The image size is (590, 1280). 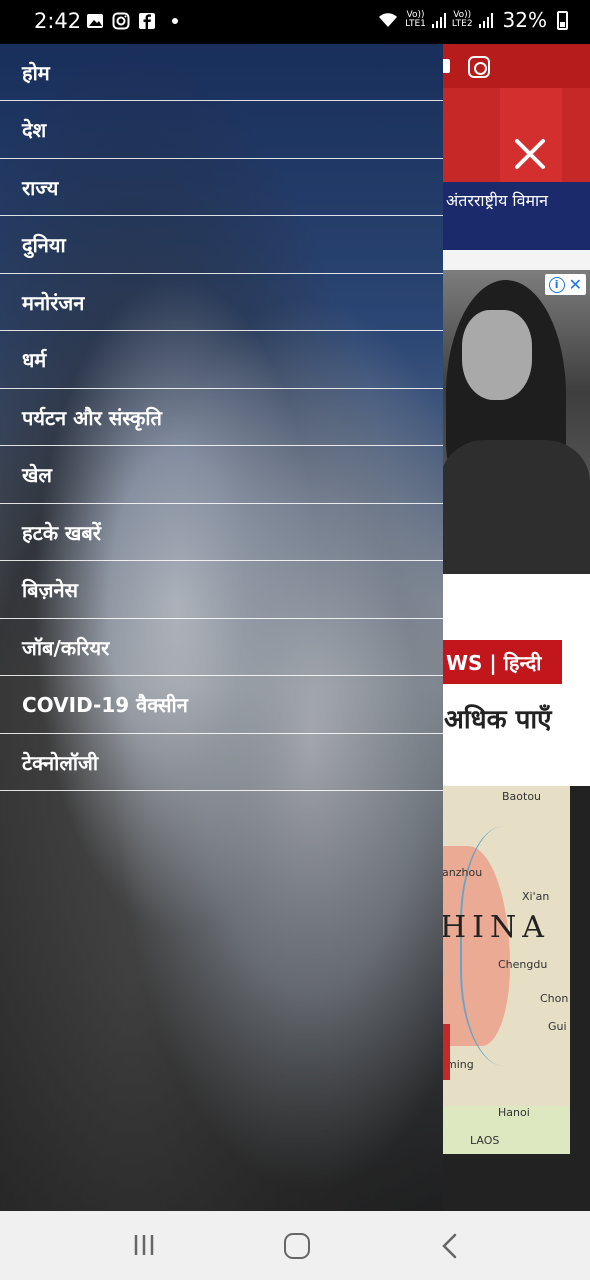 I want to click on map-label: Xi'an, so click(x=536, y=896).